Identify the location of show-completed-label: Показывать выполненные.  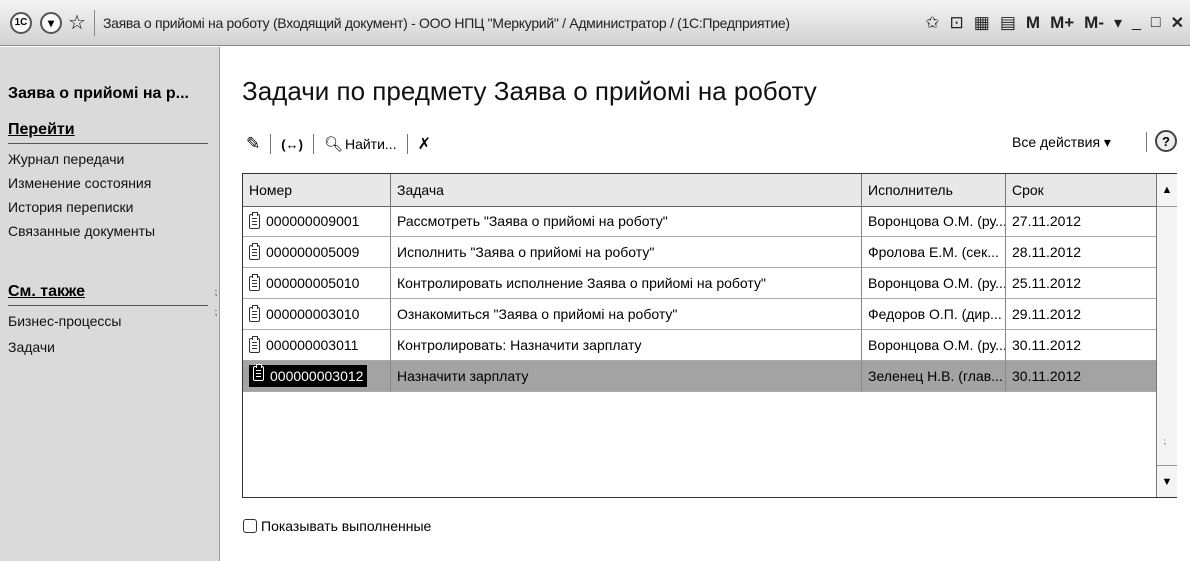
(346, 526).